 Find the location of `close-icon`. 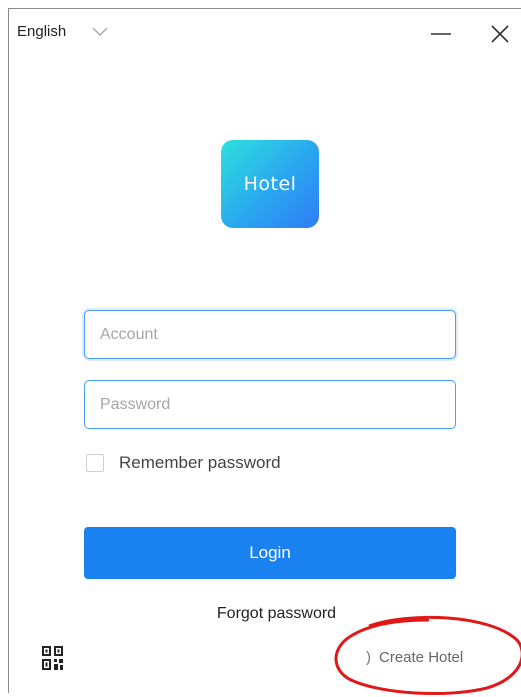

close-icon is located at coordinates (500, 34).